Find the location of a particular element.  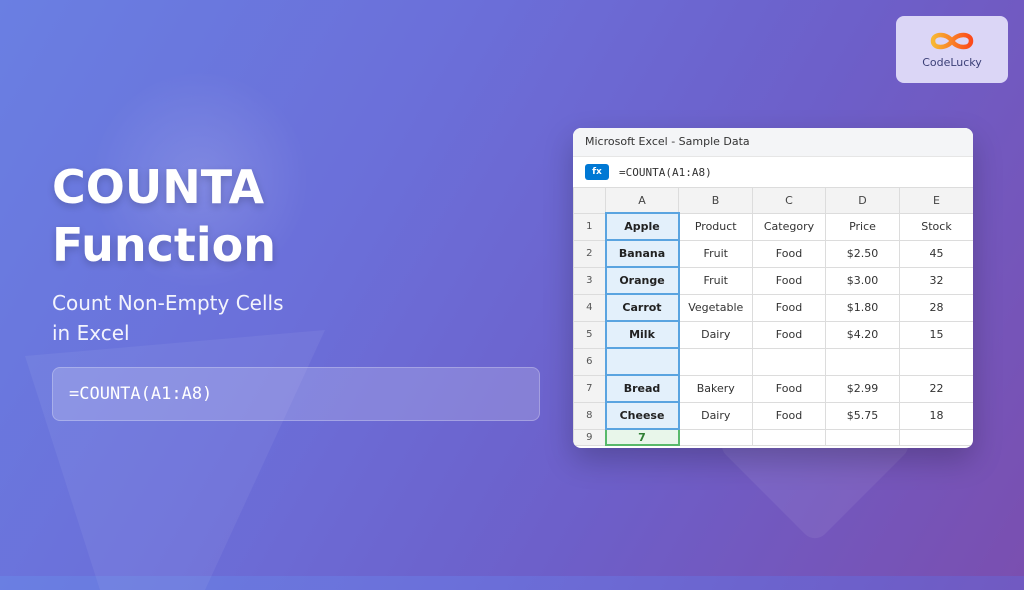

cell-d8: $5.75 is located at coordinates (862, 415).